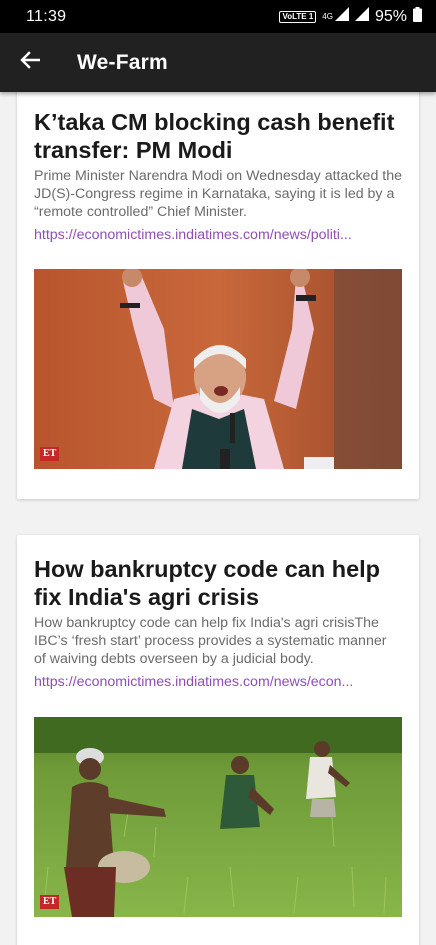 The image size is (436, 945). What do you see at coordinates (327, 16) in the screenshot?
I see `network-type-label: 4G` at bounding box center [327, 16].